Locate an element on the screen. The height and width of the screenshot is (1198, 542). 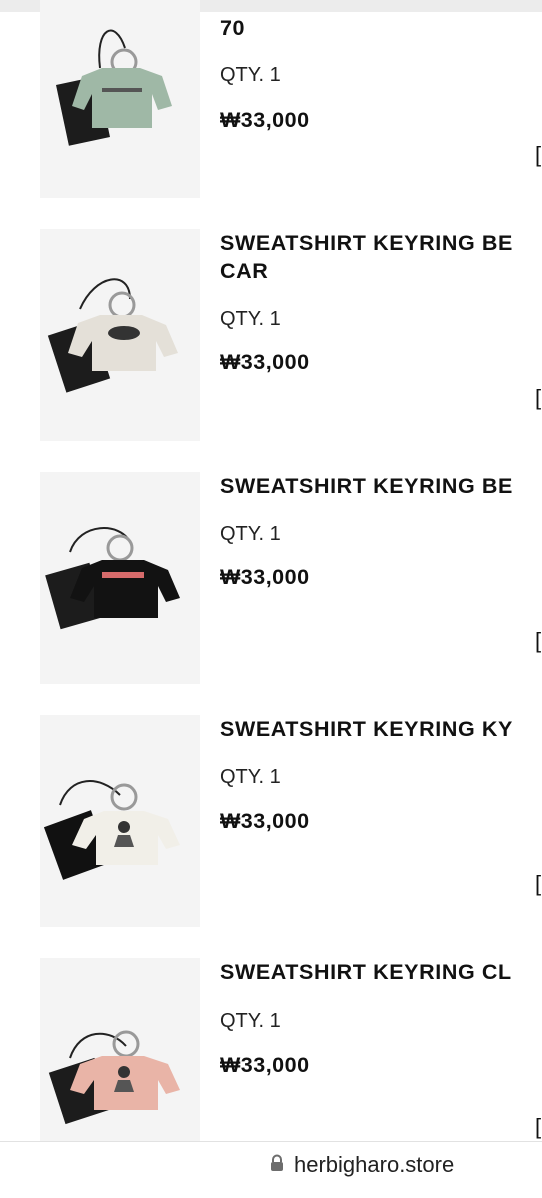
product-title: SWEATSHIRT KEYRING KY is located at coordinates (381, 729).